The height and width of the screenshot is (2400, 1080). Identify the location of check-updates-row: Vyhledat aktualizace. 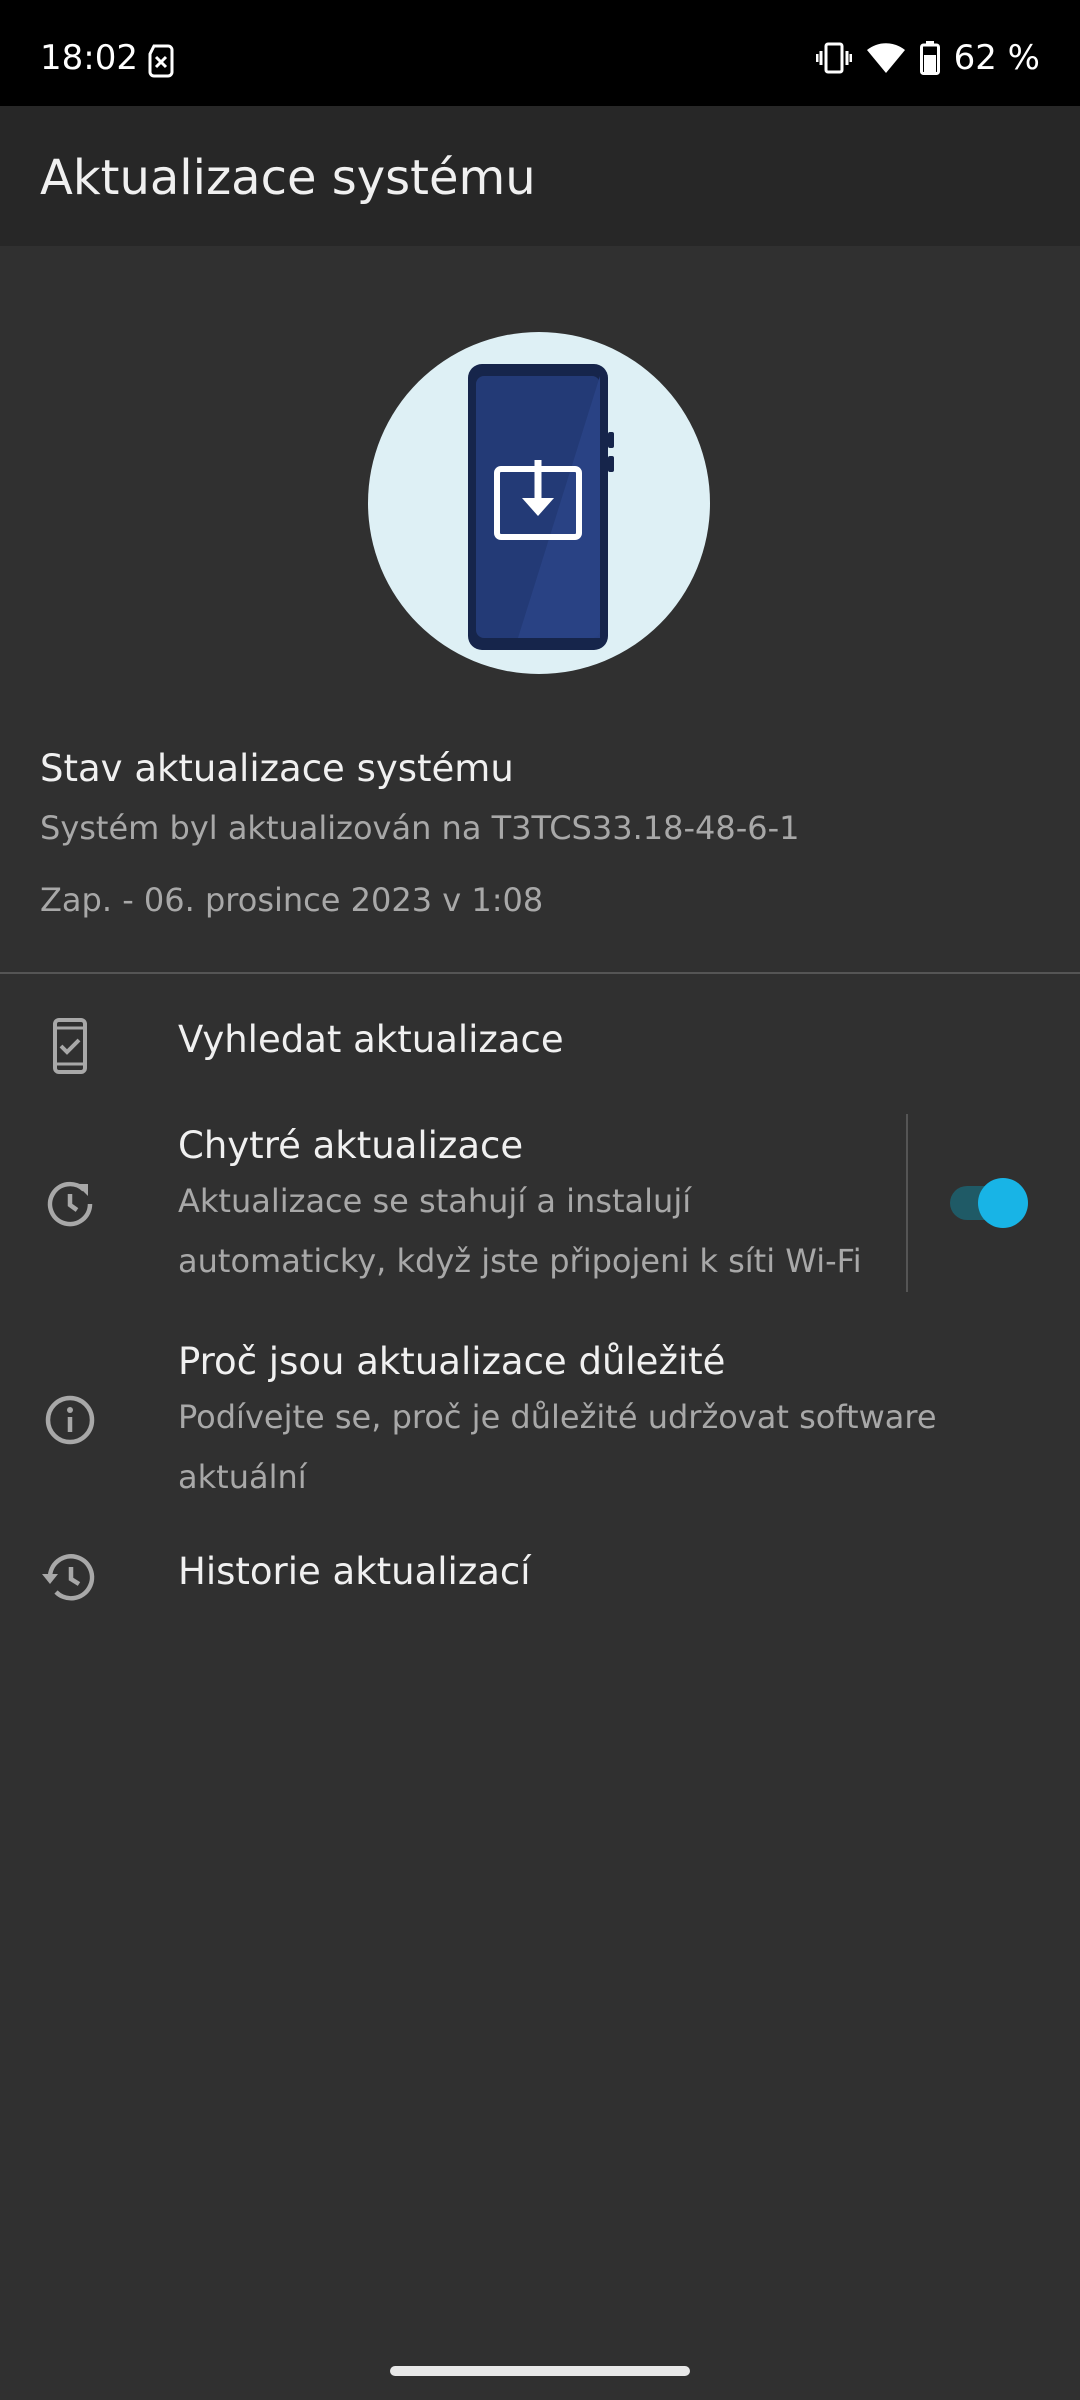
(540, 1046).